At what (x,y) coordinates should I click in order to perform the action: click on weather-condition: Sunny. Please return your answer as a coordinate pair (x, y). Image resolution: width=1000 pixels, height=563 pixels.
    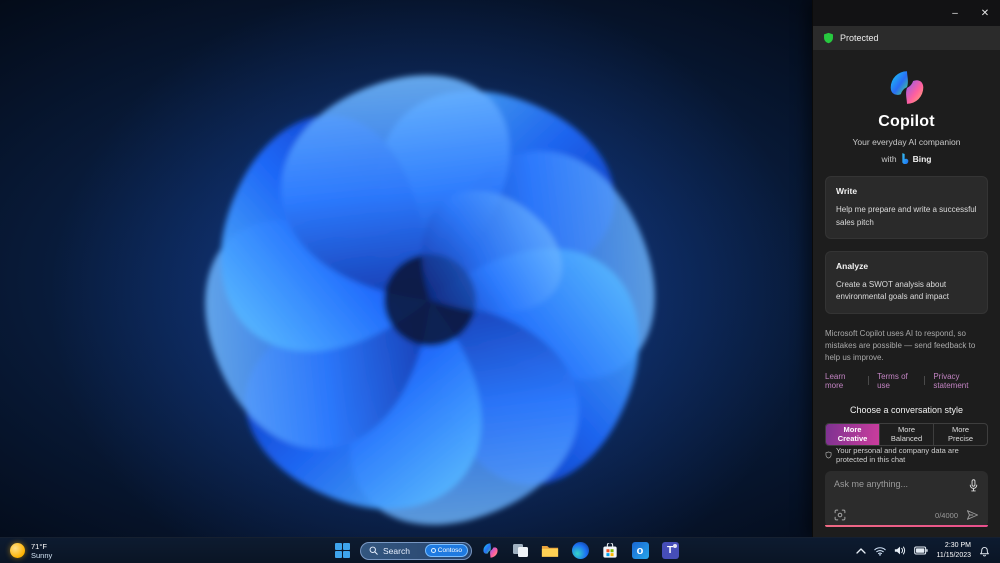
    Looking at the image, I should click on (42, 555).